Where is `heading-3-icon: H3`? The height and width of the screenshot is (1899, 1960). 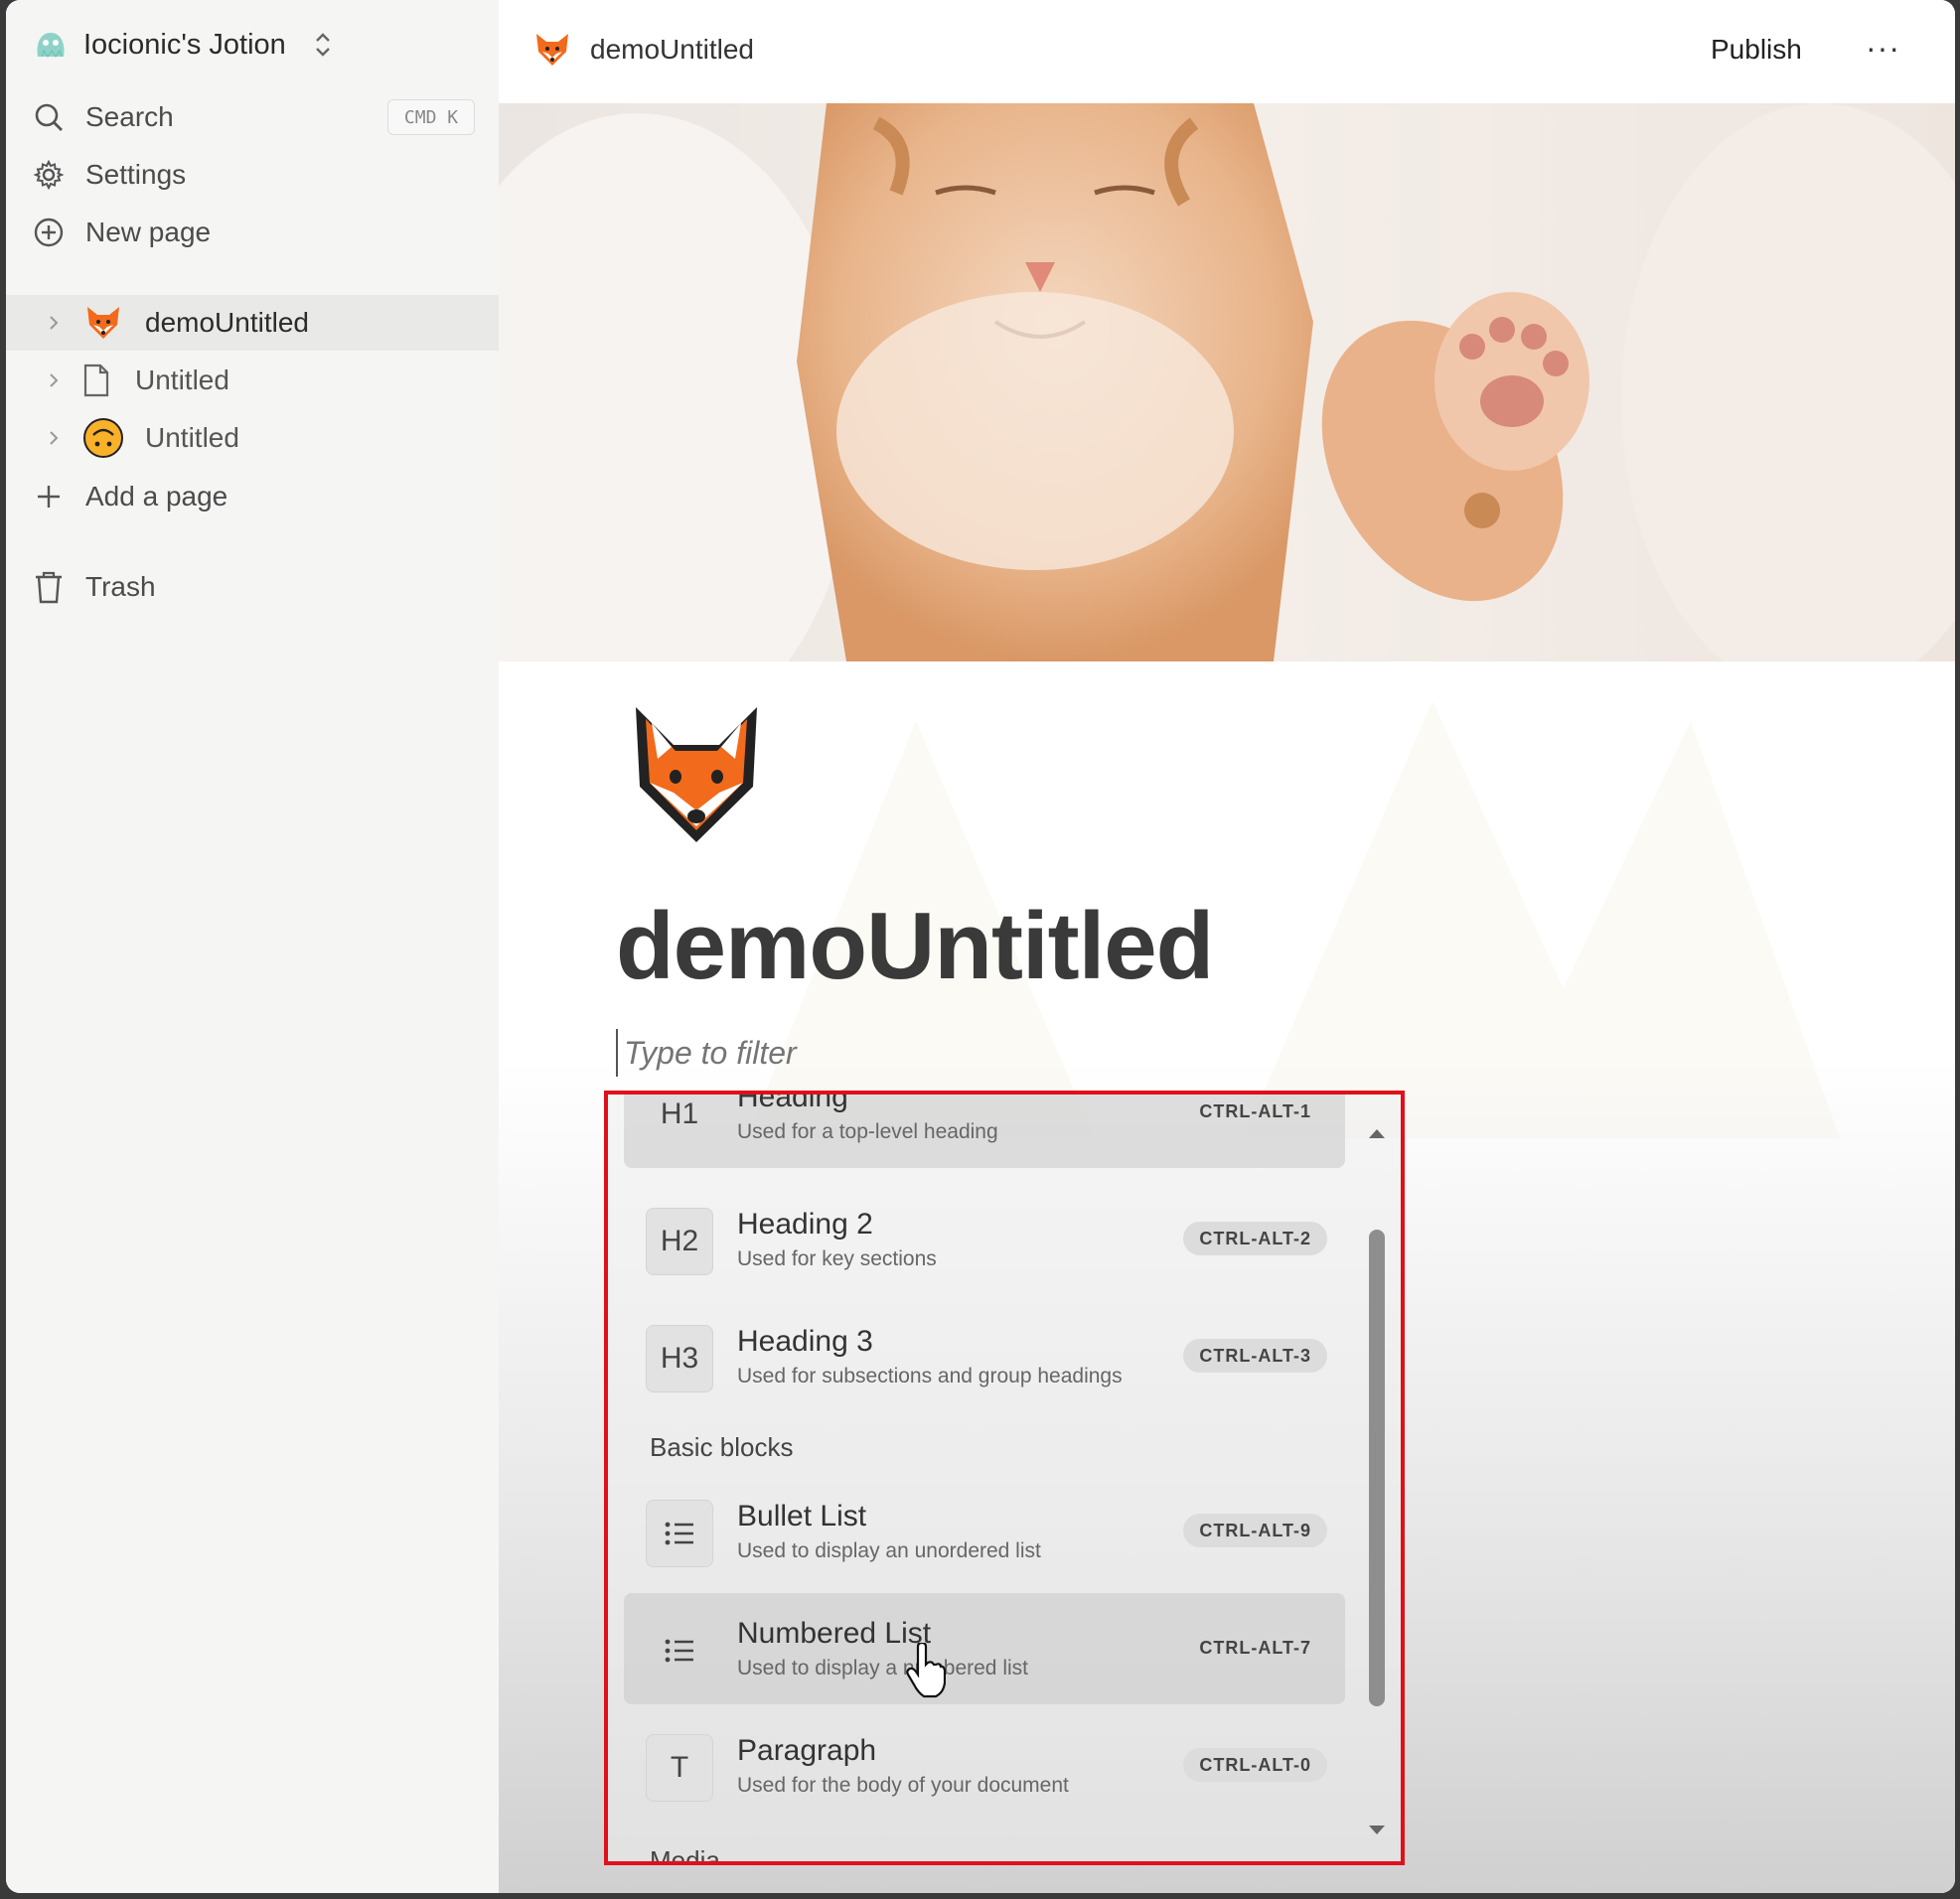 heading-3-icon: H3 is located at coordinates (679, 1358).